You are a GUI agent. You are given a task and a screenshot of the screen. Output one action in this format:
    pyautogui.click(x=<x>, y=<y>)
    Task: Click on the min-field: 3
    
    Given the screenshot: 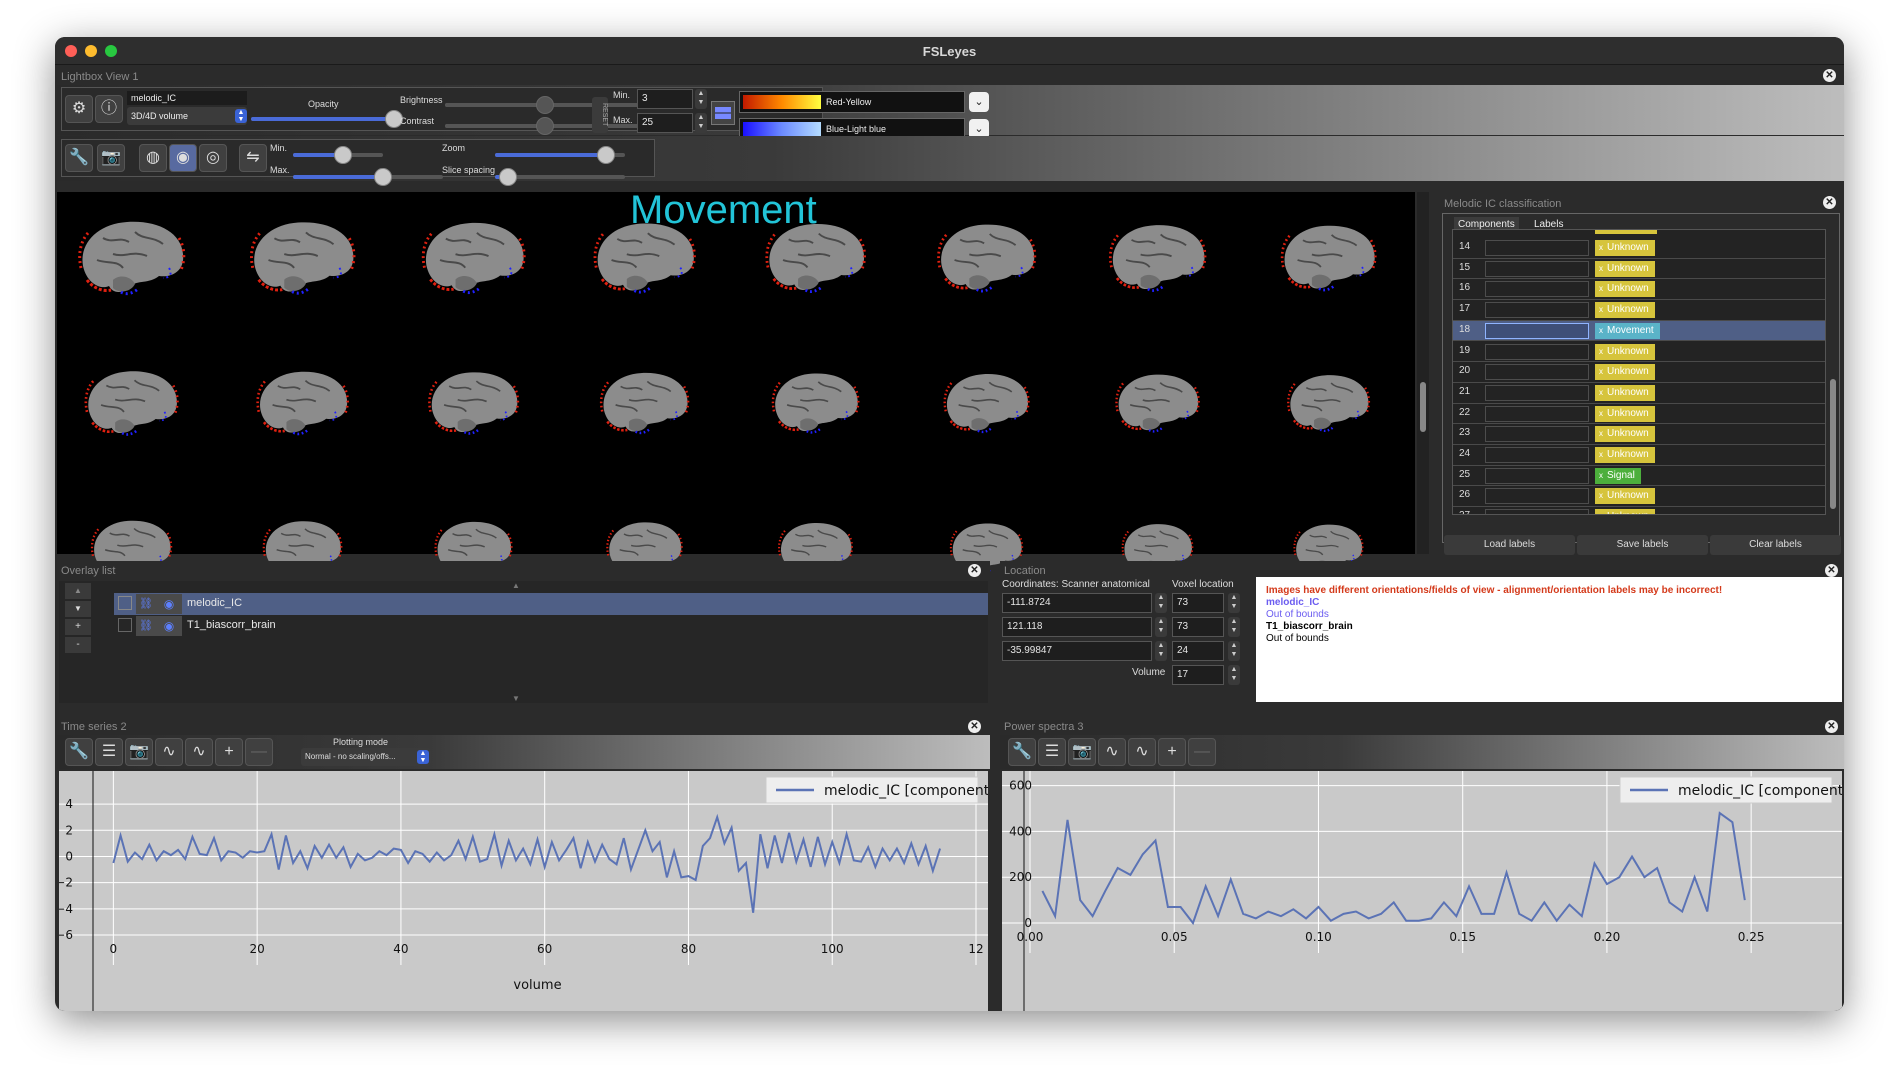 What is the action you would take?
    pyautogui.click(x=665, y=99)
    